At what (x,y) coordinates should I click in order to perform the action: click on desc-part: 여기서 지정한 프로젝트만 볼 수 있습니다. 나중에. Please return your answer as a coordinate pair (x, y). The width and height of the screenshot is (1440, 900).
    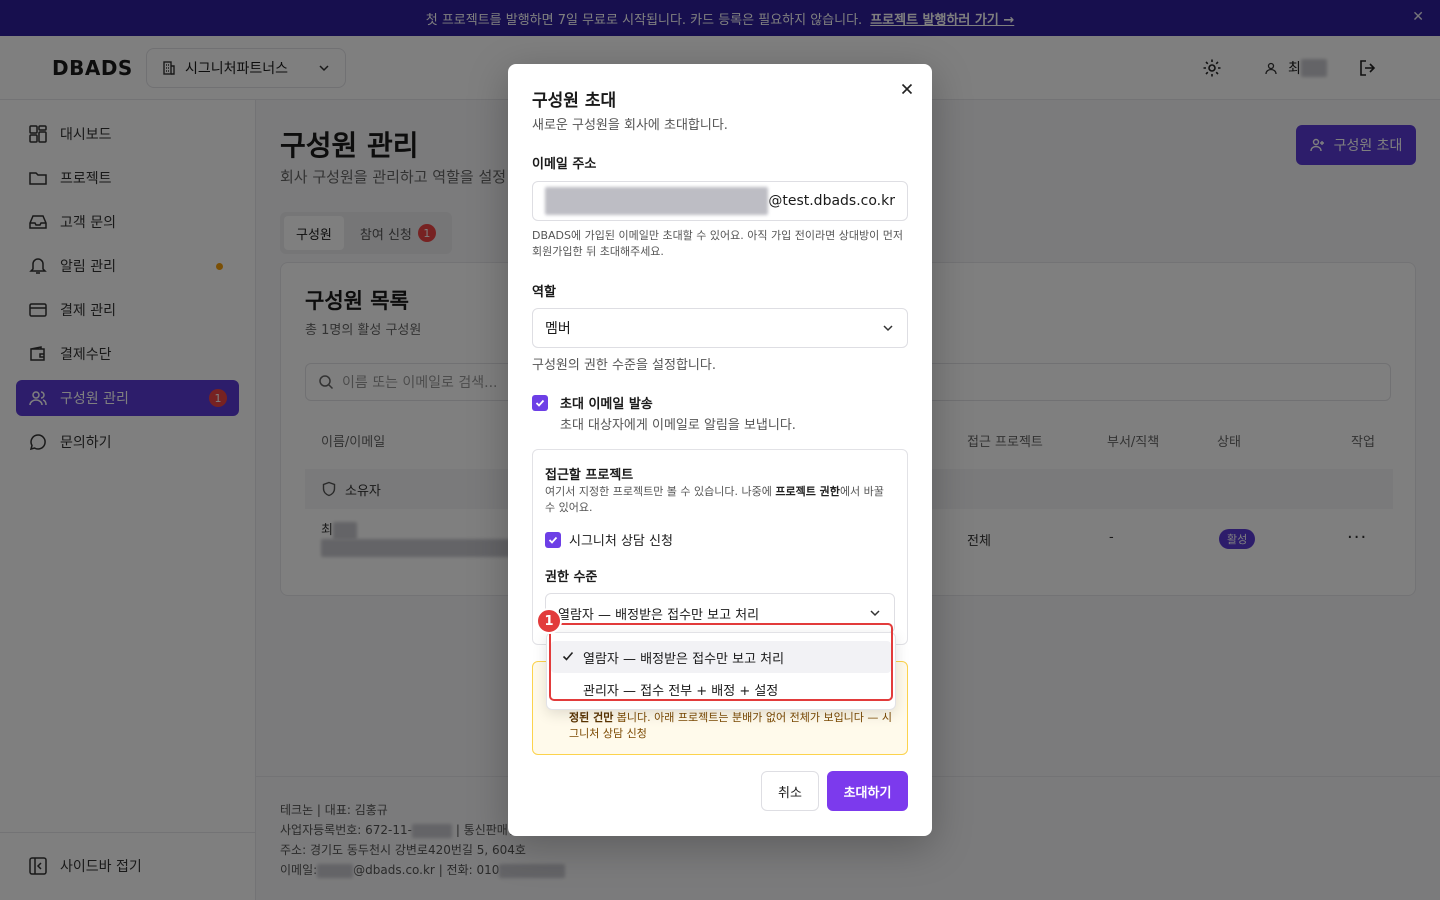
    Looking at the image, I should click on (660, 491).